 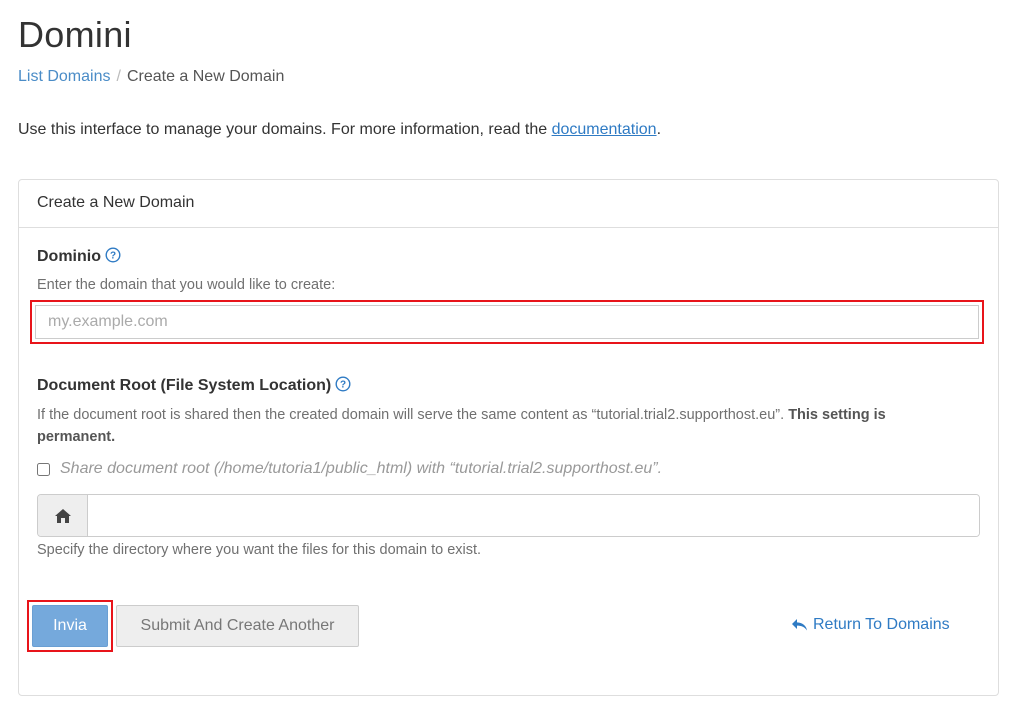 I want to click on panel-heading: Create a New Domain, so click(x=508, y=204).